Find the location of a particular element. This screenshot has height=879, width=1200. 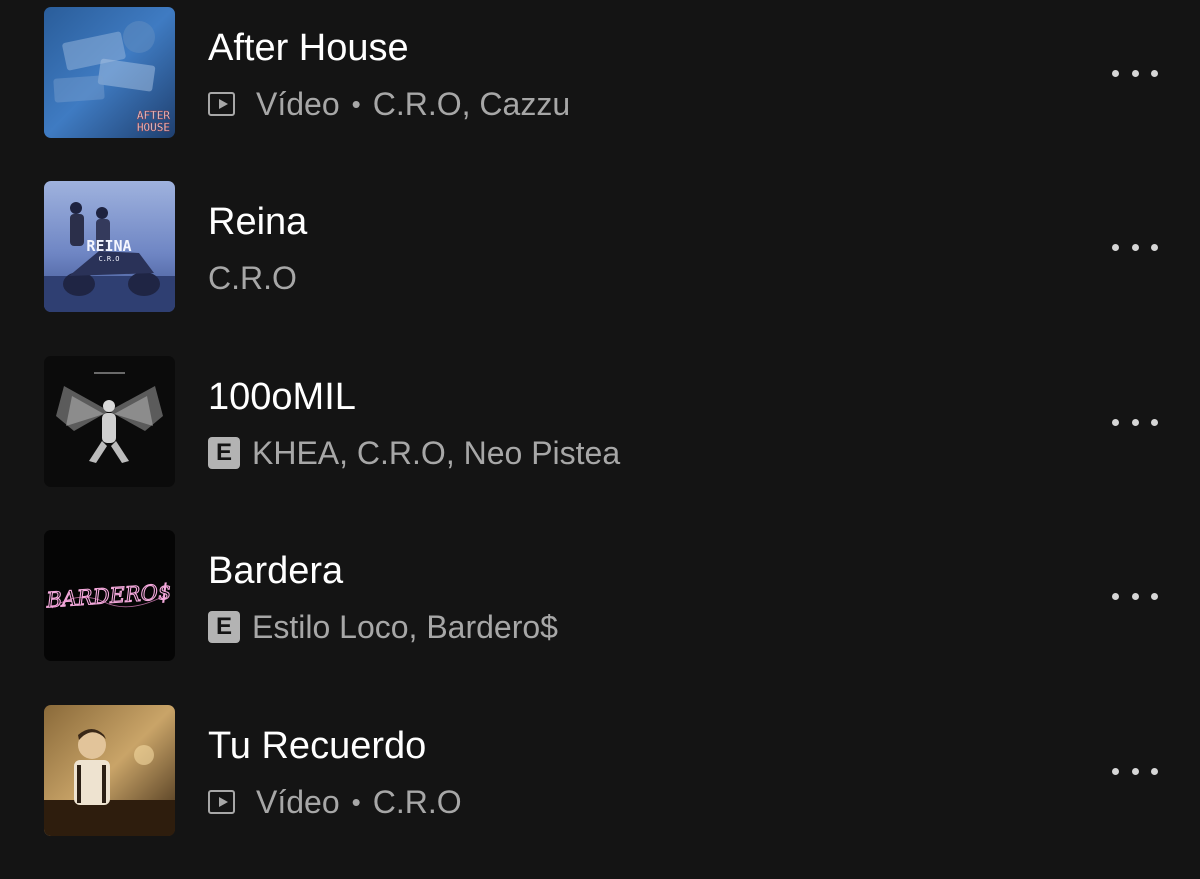

track-subtitle: E KHEA, C.R.O, Neo Pistea is located at coordinates (414, 453).